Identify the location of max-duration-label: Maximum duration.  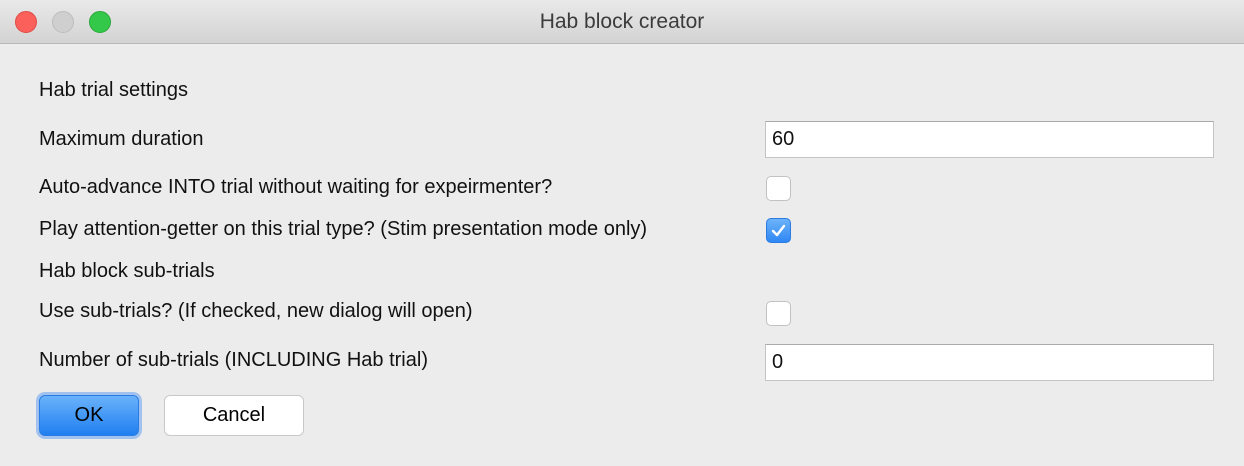
(121, 139).